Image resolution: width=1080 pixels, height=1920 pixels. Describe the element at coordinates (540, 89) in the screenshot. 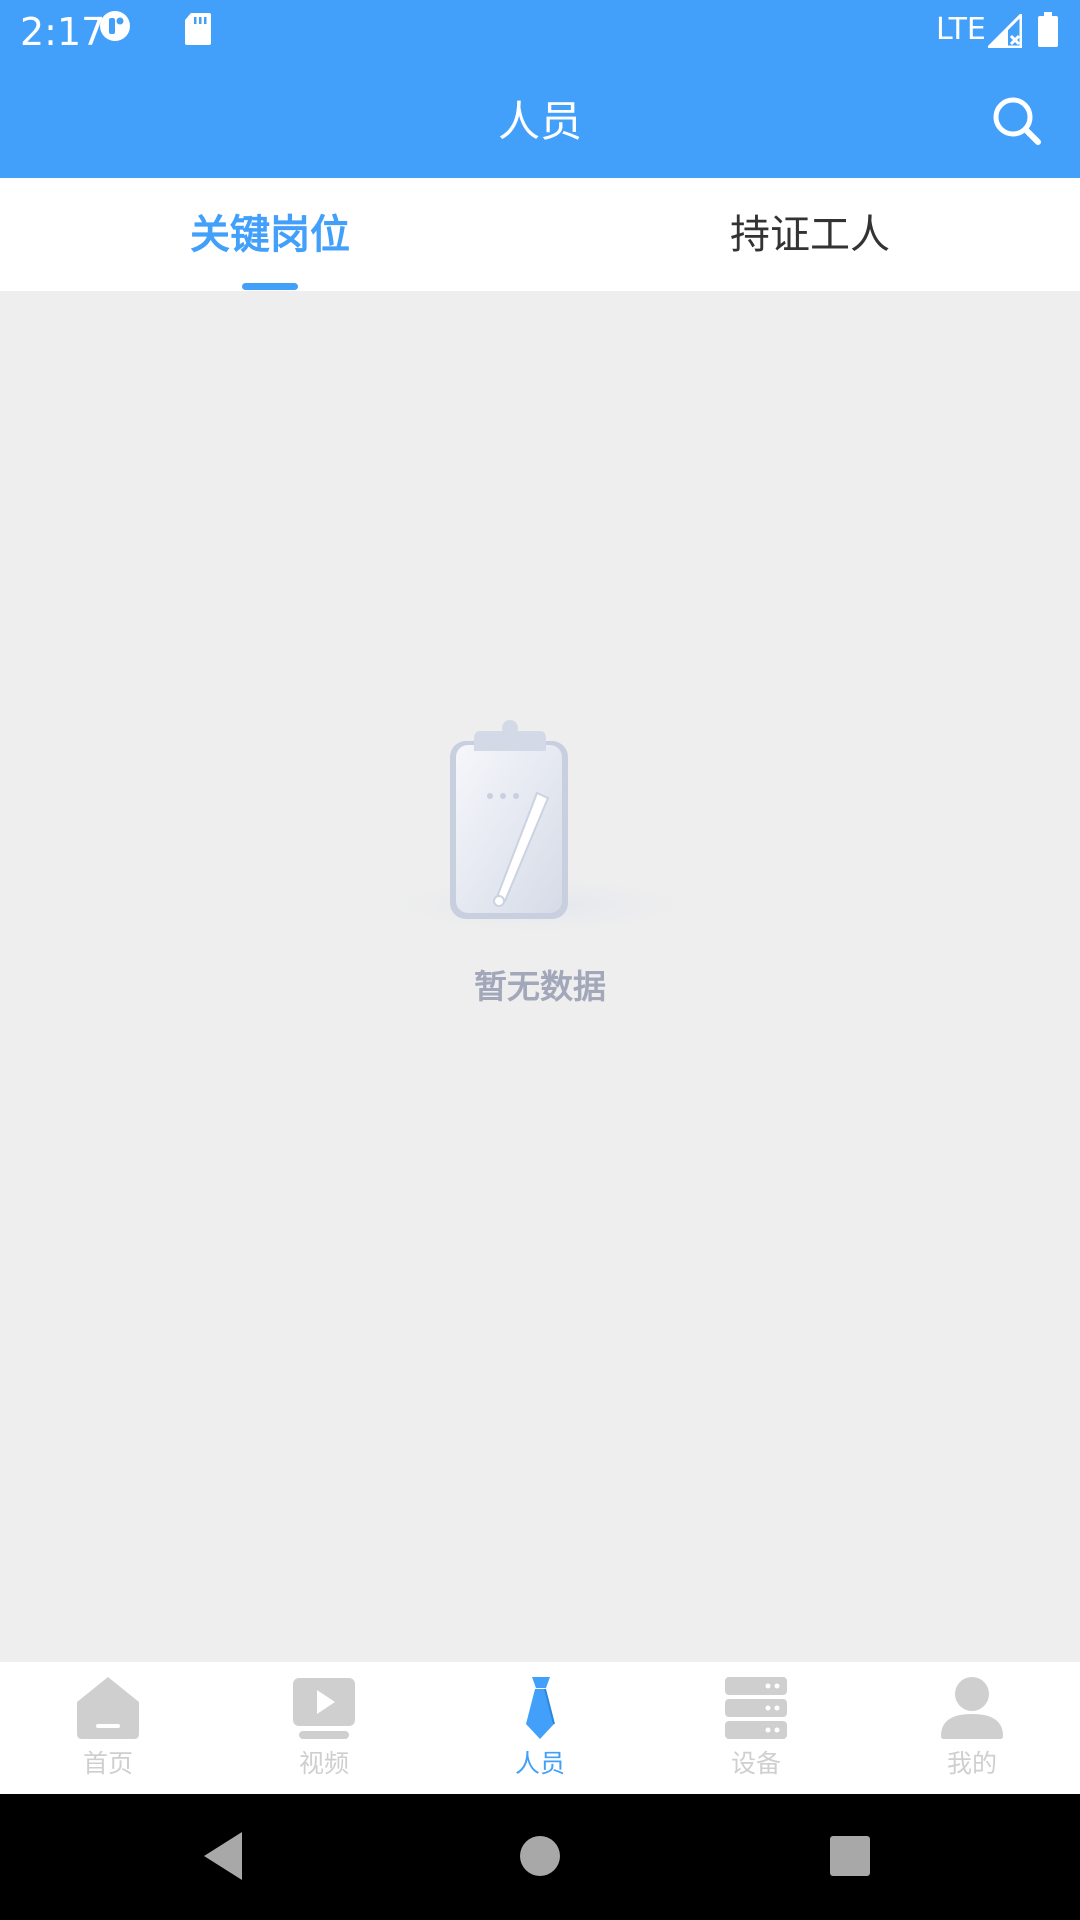

I see `app-header: 2:17 LTE 人员` at that location.